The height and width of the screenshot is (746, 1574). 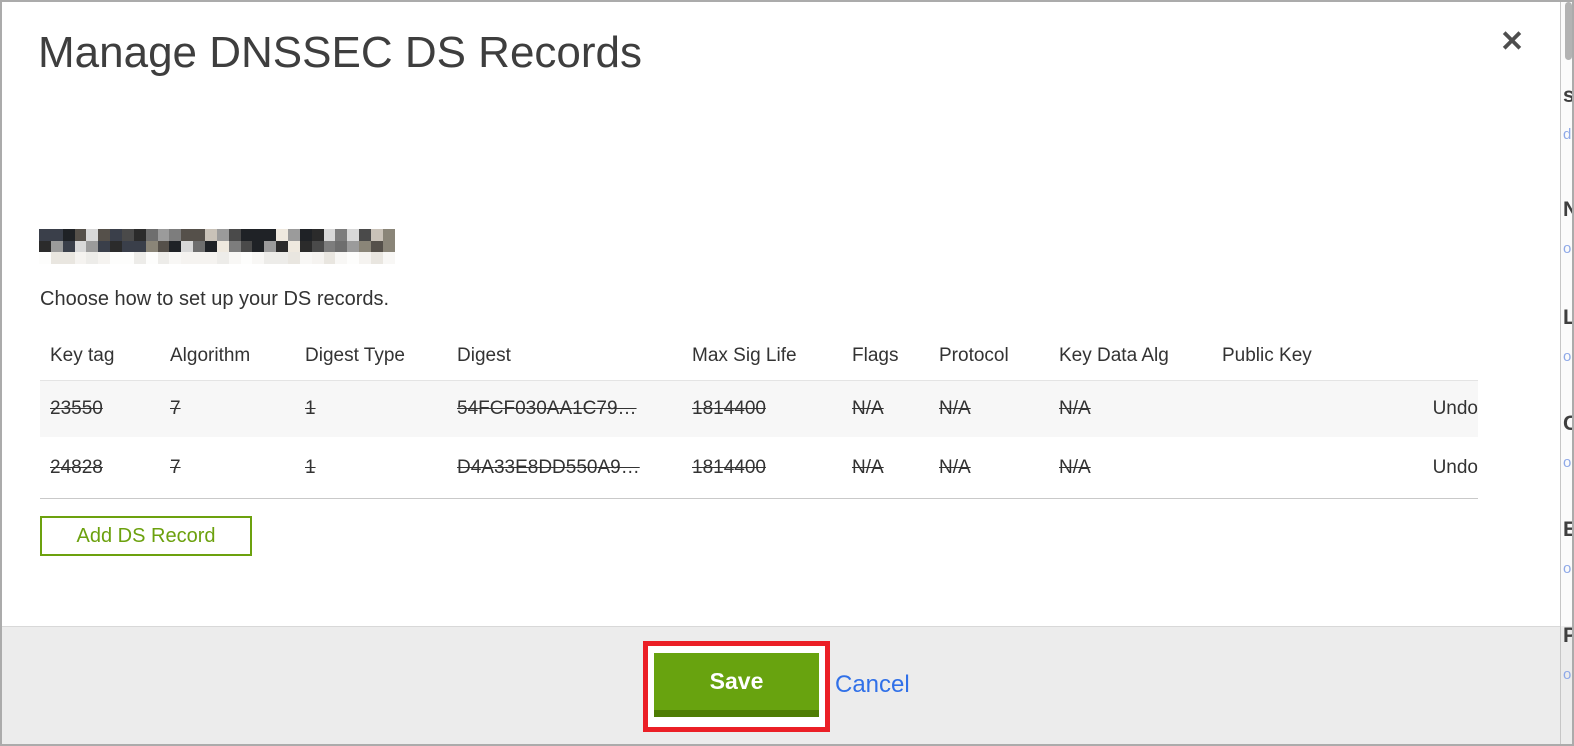 What do you see at coordinates (872, 685) in the screenshot?
I see `cancel-link: Cancel` at bounding box center [872, 685].